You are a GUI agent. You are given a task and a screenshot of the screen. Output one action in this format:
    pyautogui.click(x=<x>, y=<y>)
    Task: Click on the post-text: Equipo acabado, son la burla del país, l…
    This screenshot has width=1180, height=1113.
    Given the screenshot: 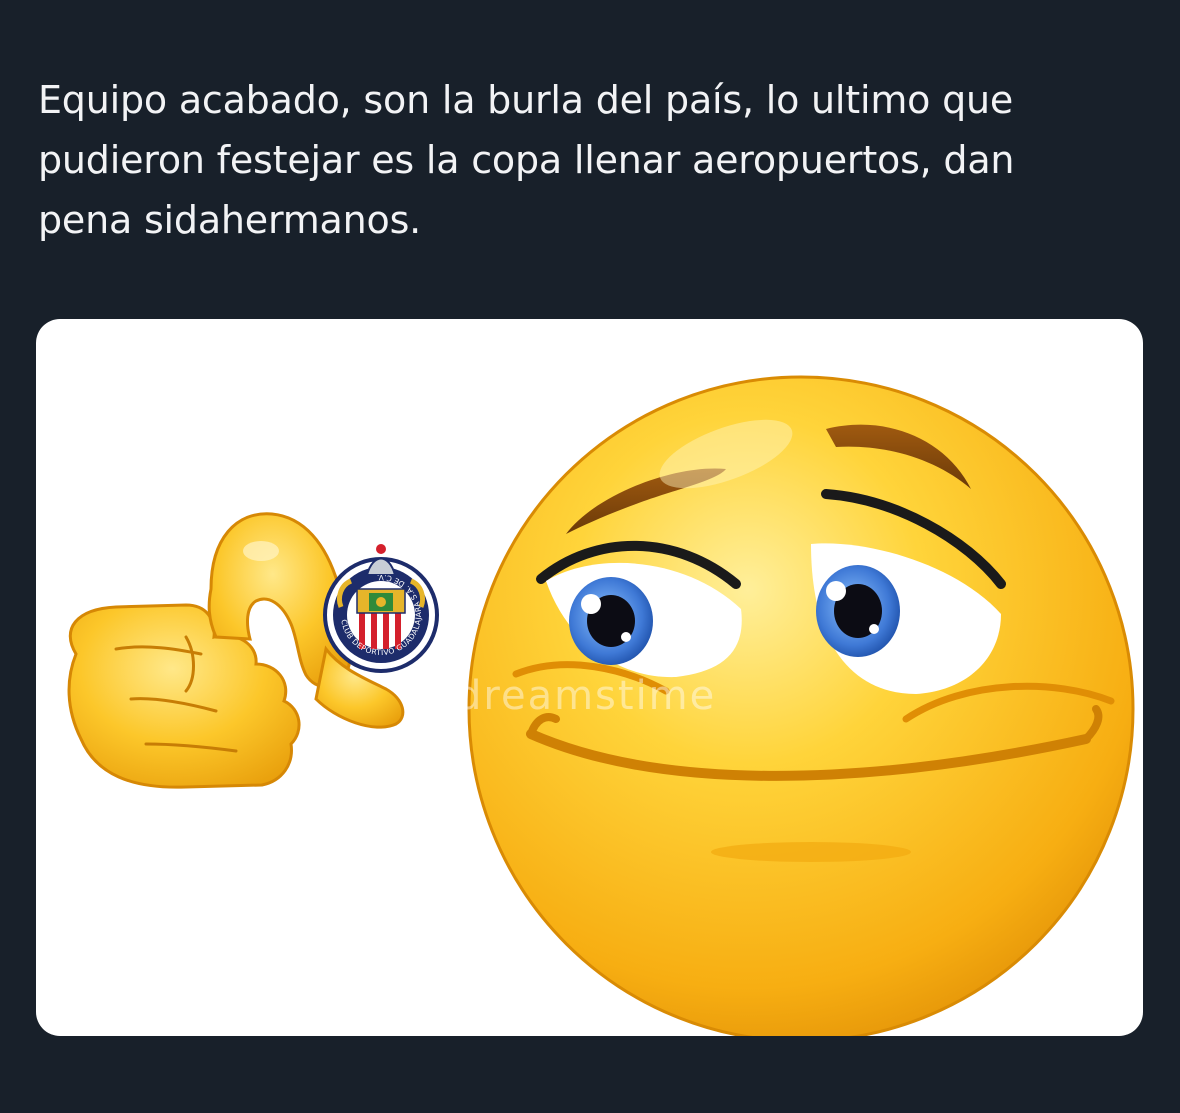 What is the action you would take?
    pyautogui.click(x=526, y=160)
    